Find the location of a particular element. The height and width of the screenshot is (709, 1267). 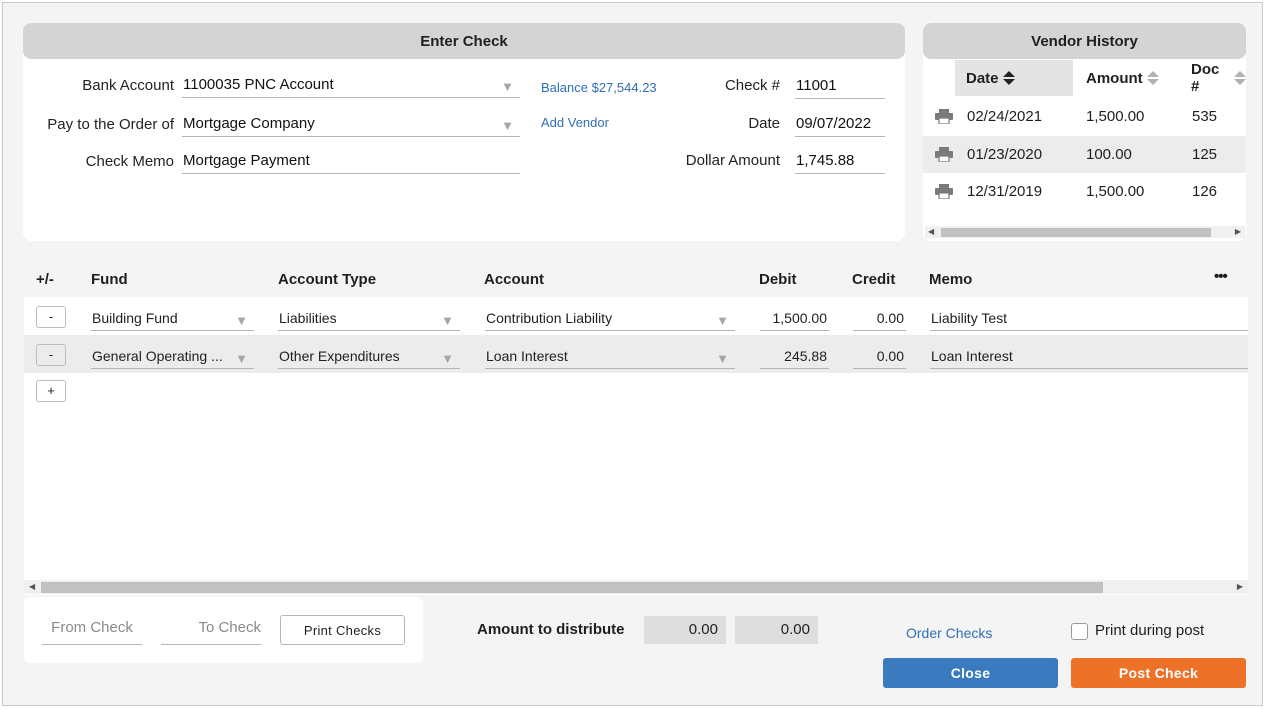

bank-account-select: 1100035 PNC Account ▼ is located at coordinates (351, 86).